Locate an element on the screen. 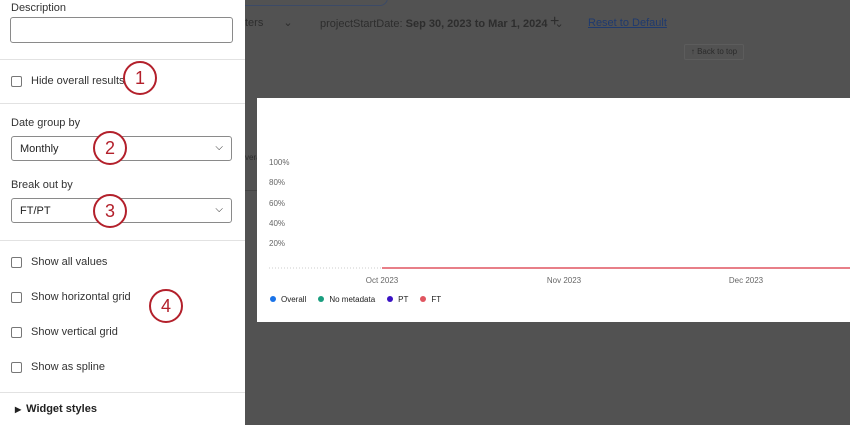 The width and height of the screenshot is (850, 425). x-tick-label: Dec 2023 is located at coordinates (746, 280).